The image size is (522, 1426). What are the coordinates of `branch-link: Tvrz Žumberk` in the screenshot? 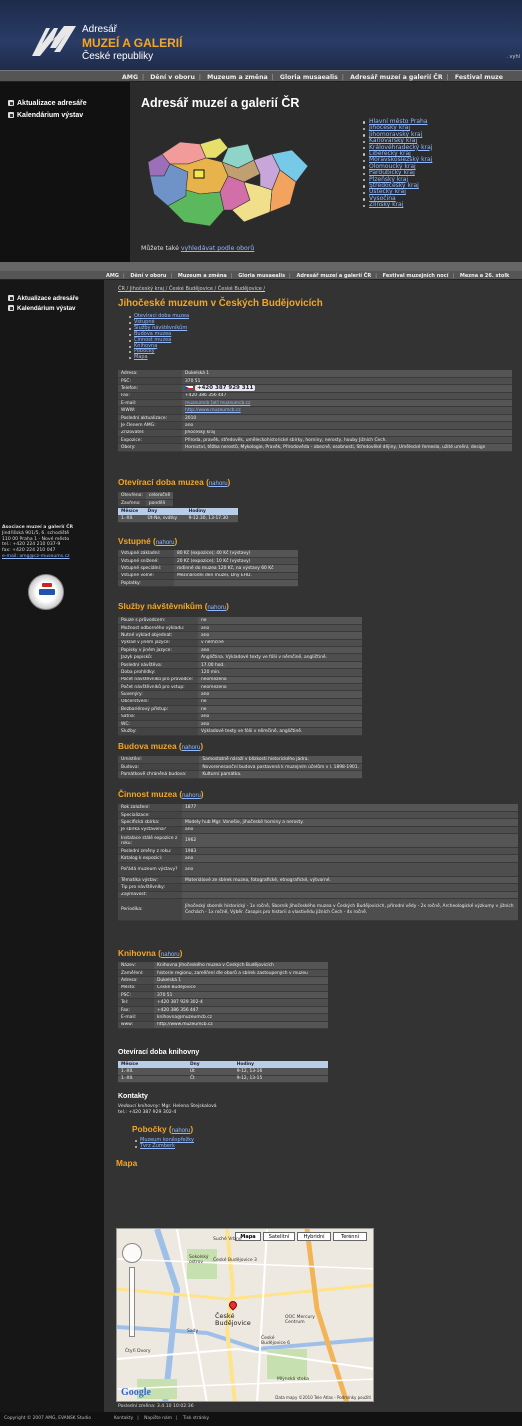 It's located at (164, 1146).